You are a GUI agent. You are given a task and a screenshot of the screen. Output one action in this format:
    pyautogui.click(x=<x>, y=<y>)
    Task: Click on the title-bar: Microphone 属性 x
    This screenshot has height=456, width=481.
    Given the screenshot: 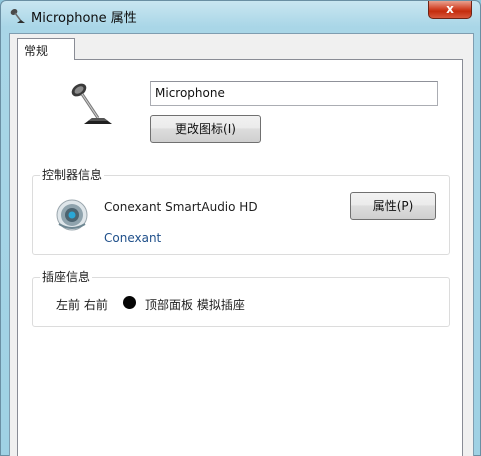 What is the action you would take?
    pyautogui.click(x=240, y=16)
    